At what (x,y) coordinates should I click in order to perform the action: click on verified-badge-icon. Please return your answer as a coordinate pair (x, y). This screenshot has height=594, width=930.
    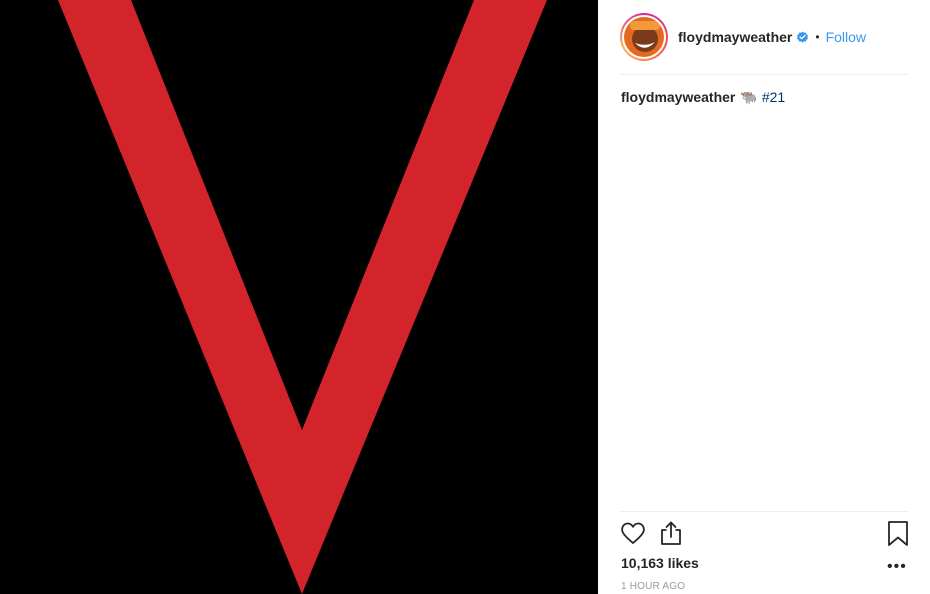
    Looking at the image, I should click on (802, 37).